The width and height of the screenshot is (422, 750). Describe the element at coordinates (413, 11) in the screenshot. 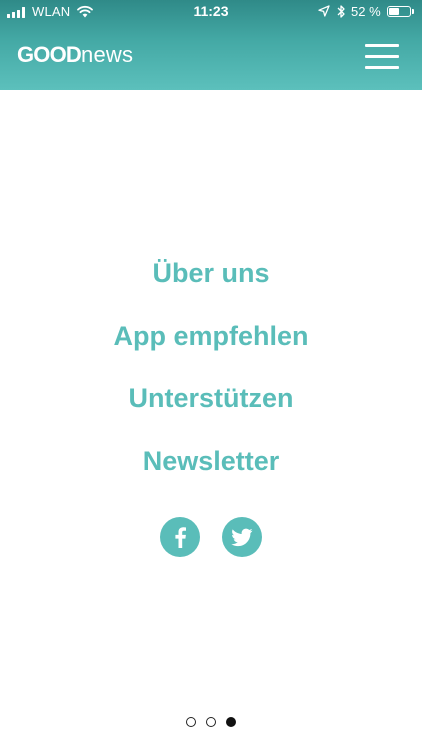

I see `battery-cap` at that location.